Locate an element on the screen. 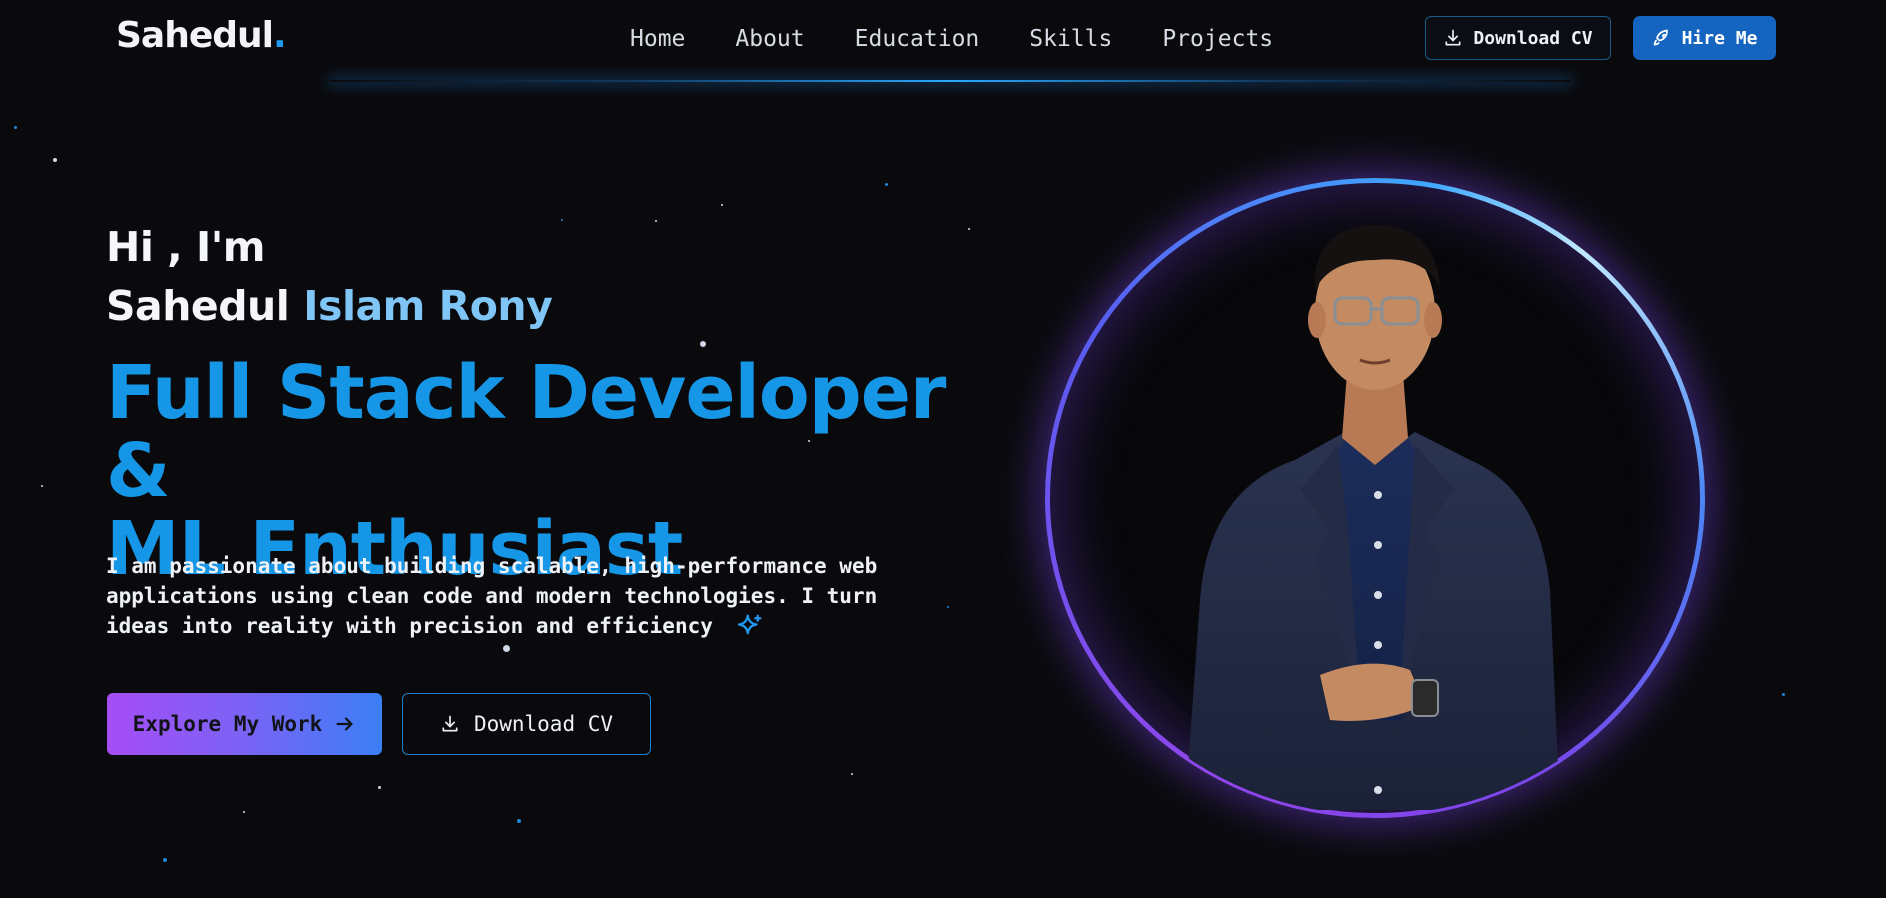 The image size is (1886, 898). hero-download-cv-button: Download CV is located at coordinates (526, 724).